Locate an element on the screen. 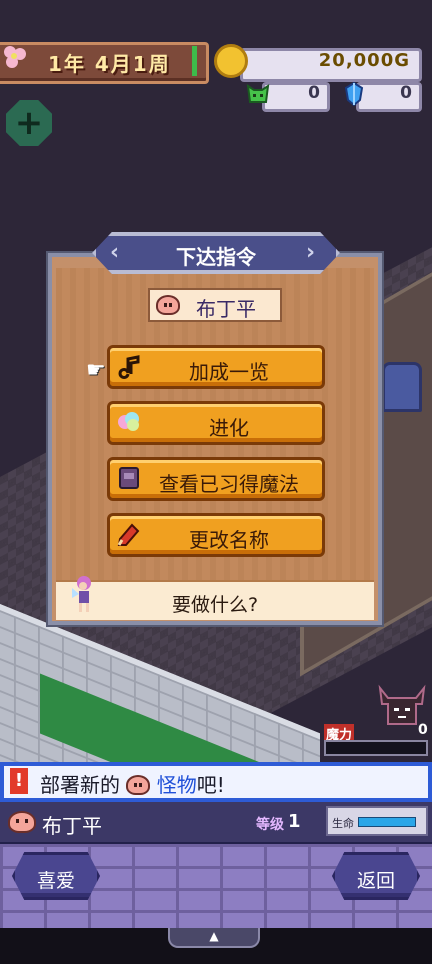 Image resolution: width=432 pixels, height=964 pixels. mana-bar is located at coordinates (376, 748).